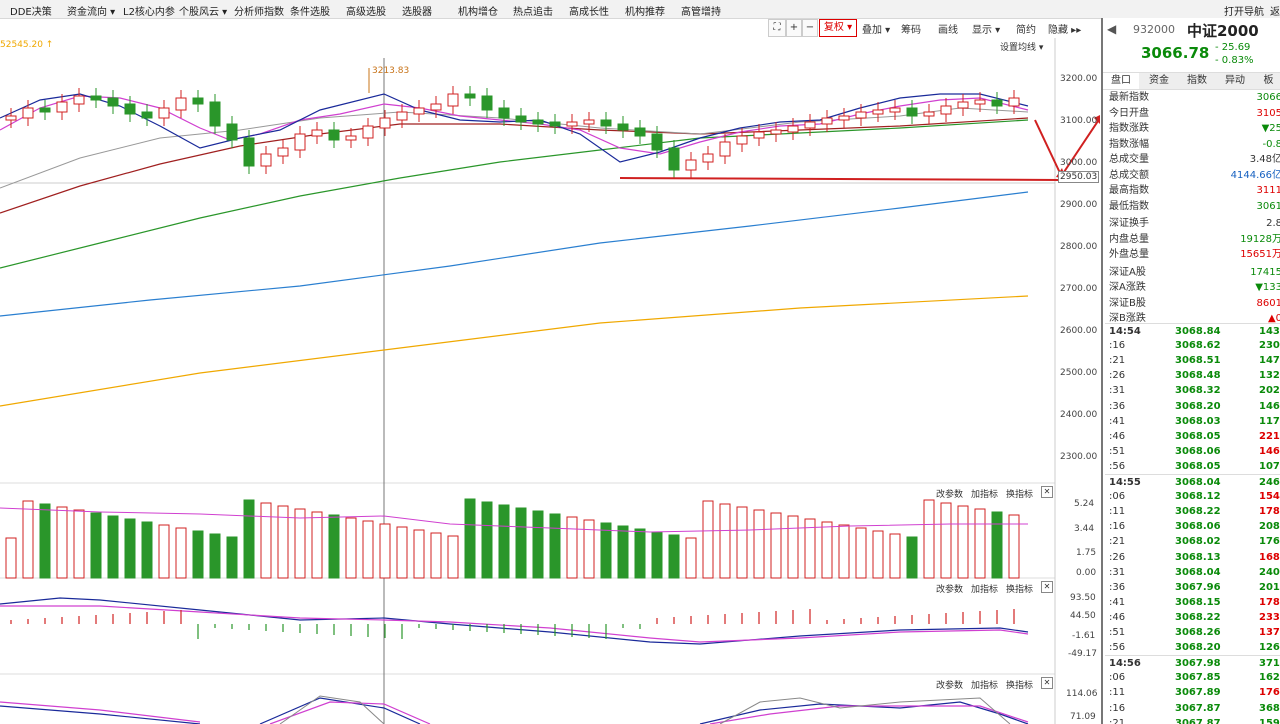  Describe the element at coordinates (1021, 46) in the screenshot. I see `ma-settings-dropdown: 设置均线 ▾` at that location.